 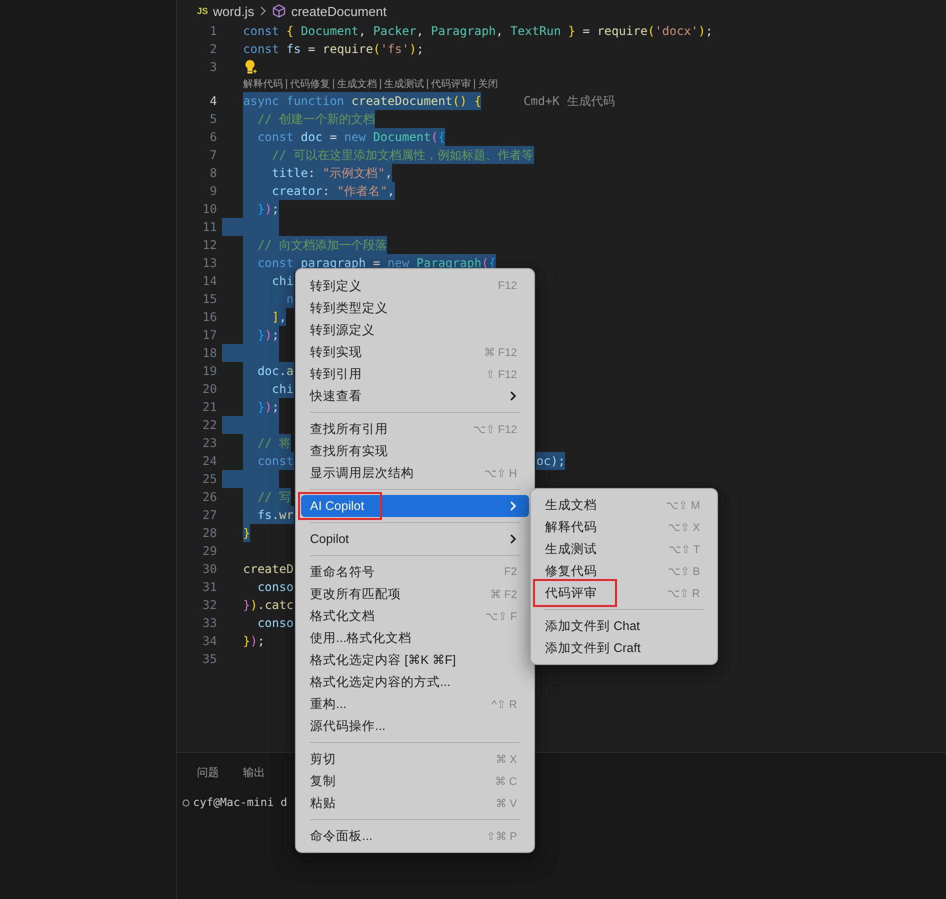 I want to click on codelens-link: 生成文档, so click(x=357, y=84).